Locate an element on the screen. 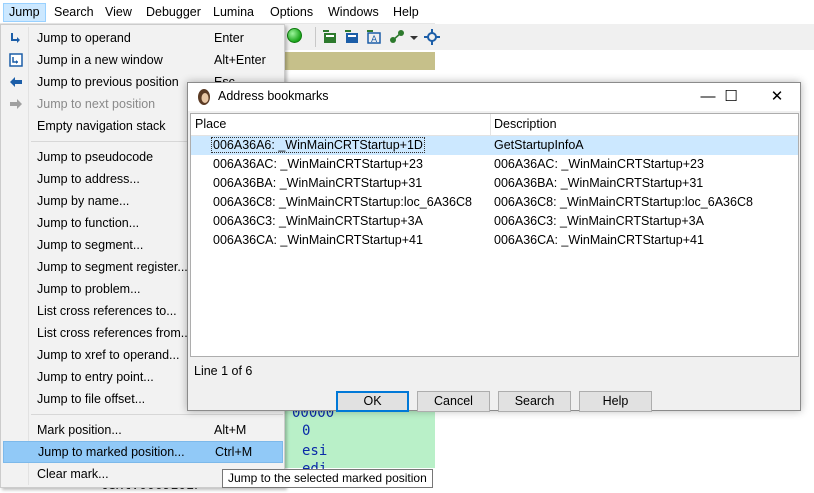 Image resolution: width=814 pixels, height=493 pixels. menu-help: Help is located at coordinates (406, 12).